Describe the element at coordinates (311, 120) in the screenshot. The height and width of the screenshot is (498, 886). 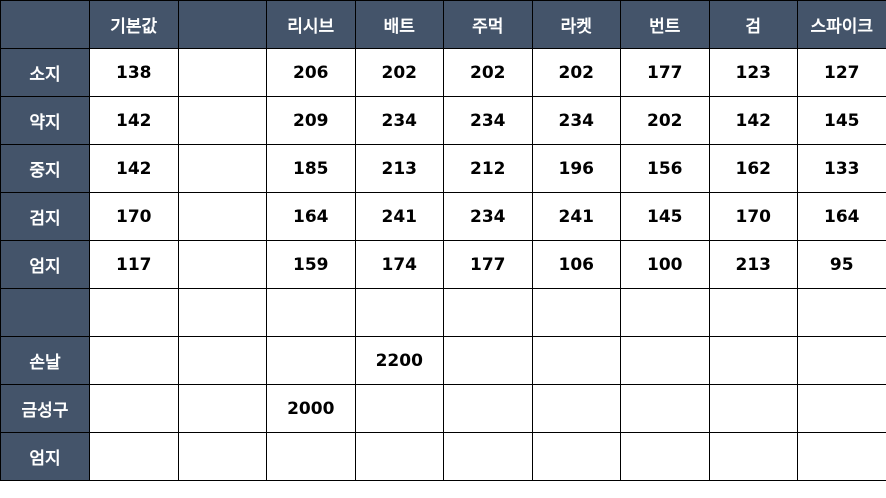
I see `table-cell: 209` at that location.